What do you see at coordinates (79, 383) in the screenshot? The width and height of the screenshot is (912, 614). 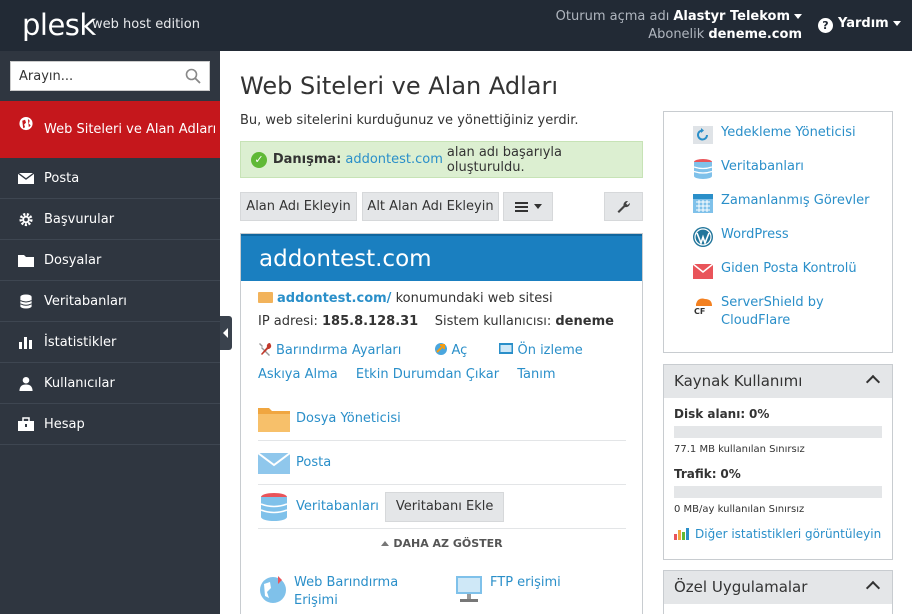 I see `sidebar-item-label: Kullanıcılar` at bounding box center [79, 383].